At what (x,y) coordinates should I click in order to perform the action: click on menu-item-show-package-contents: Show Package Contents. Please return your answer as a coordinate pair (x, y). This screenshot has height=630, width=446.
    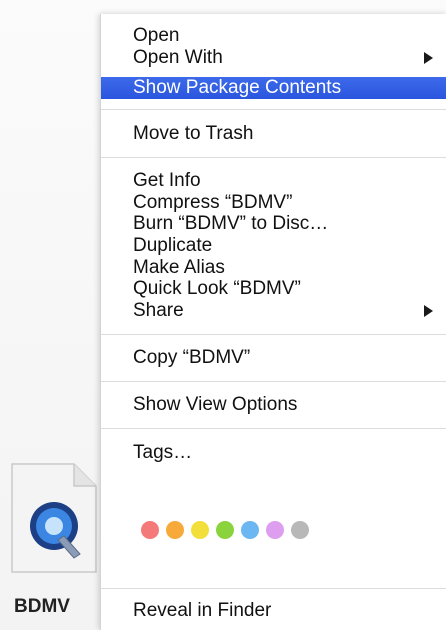
    Looking at the image, I should click on (273, 88).